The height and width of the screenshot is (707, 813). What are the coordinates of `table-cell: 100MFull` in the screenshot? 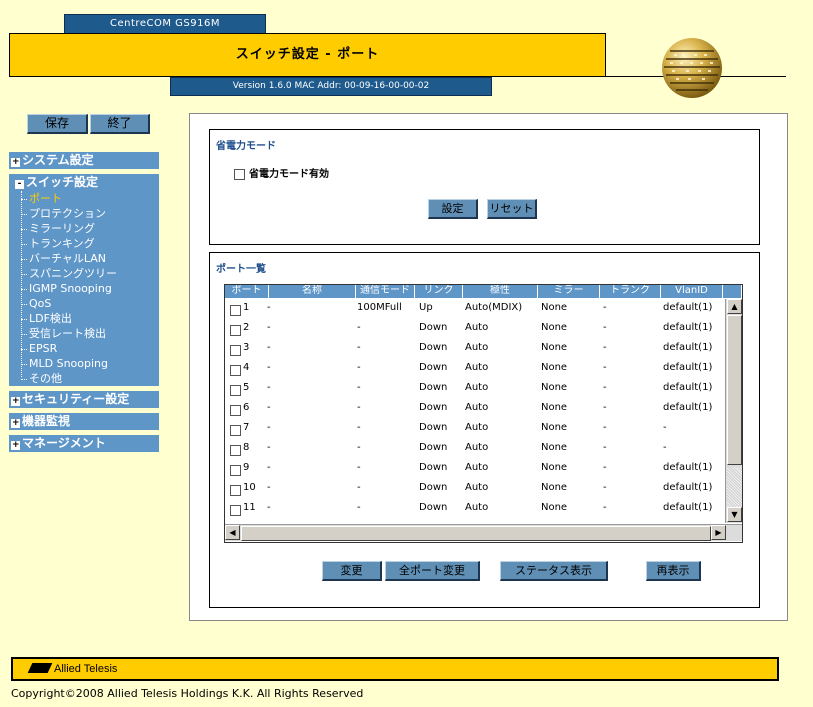 It's located at (379, 307).